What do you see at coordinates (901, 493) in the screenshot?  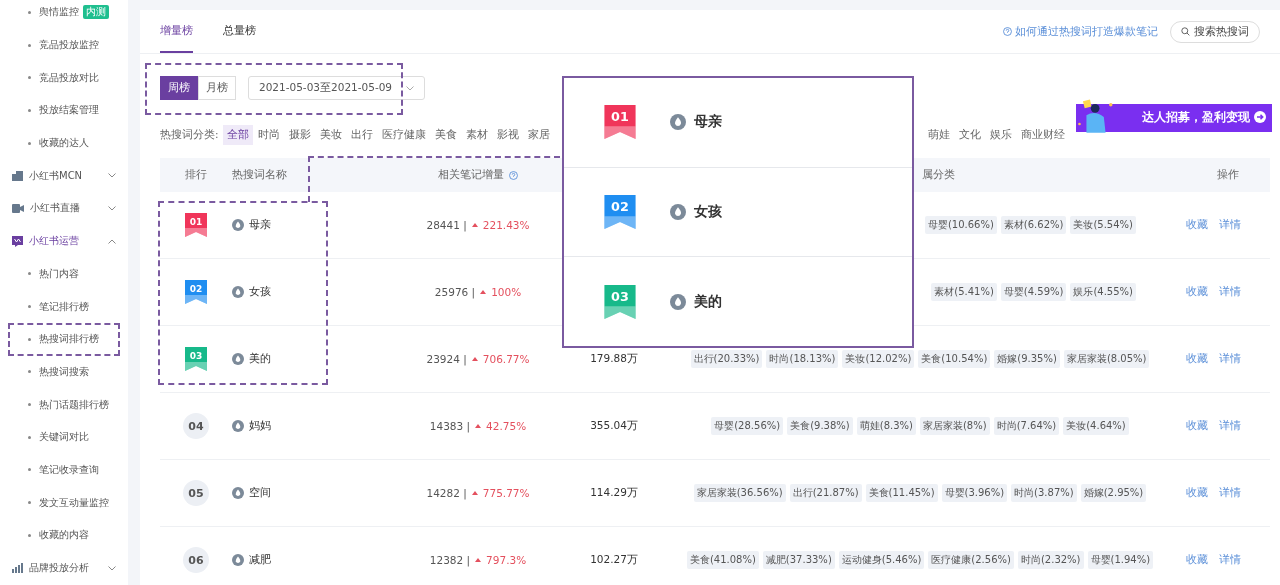 I see `category-tag: 美食(11.45%)` at bounding box center [901, 493].